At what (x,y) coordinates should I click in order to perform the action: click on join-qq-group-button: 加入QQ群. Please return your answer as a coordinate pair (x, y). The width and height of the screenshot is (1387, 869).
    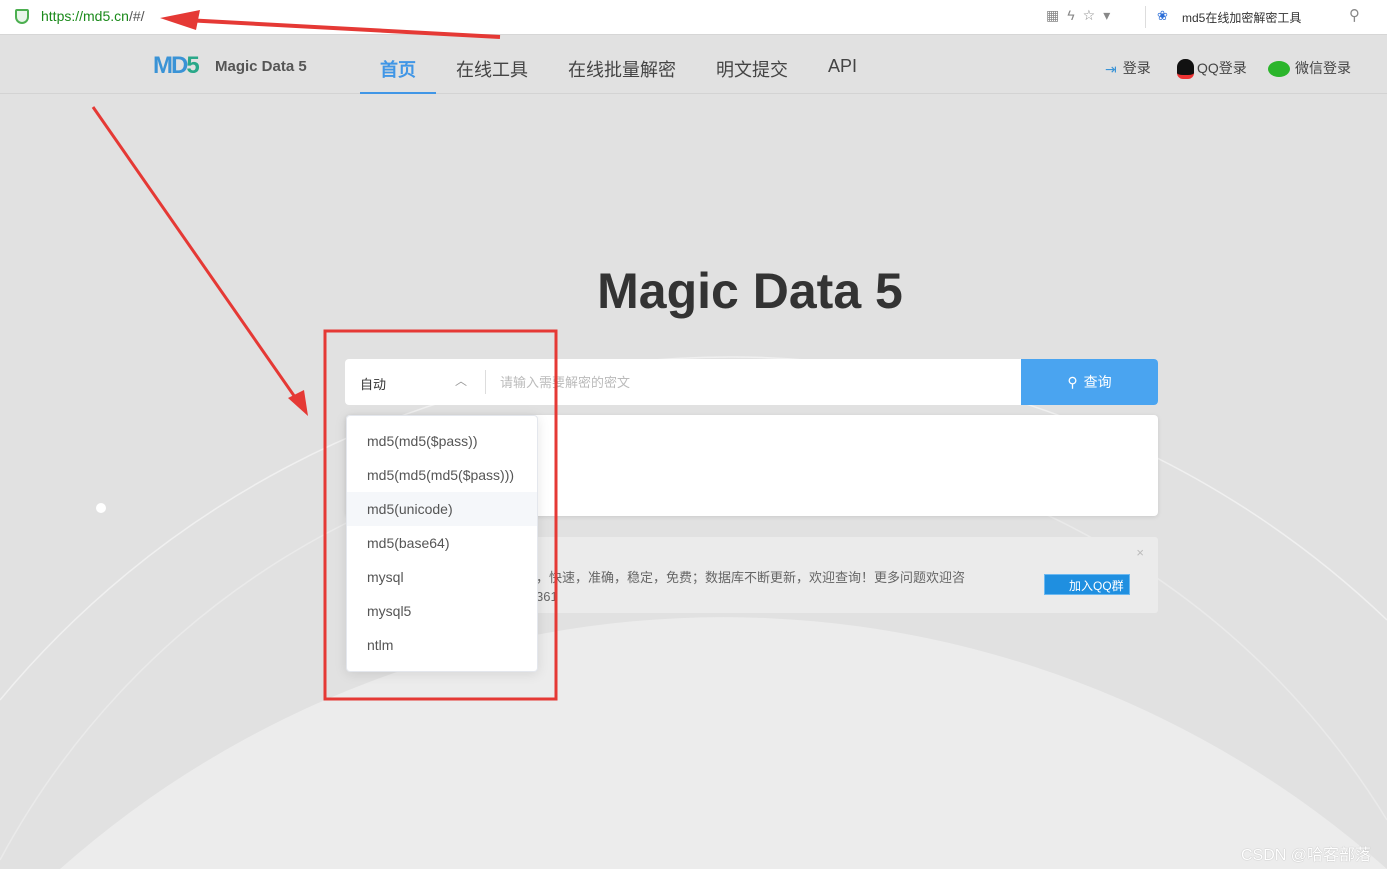
    Looking at the image, I should click on (1087, 584).